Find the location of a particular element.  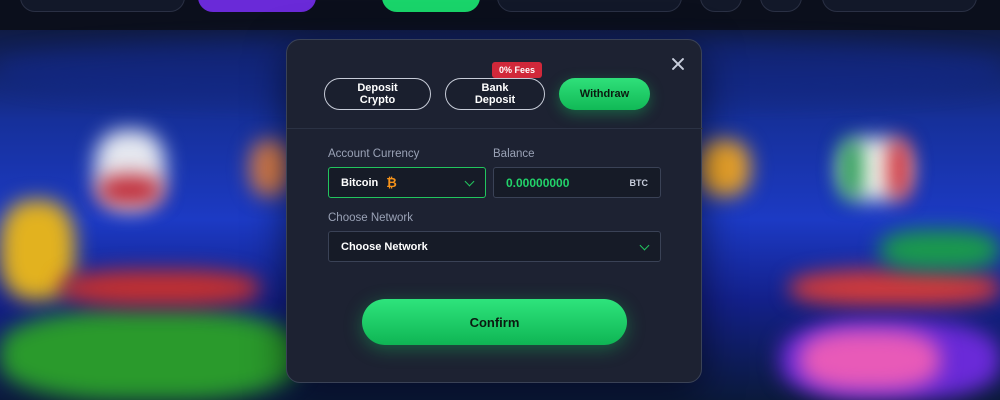

tab-label: Withdraw is located at coordinates (604, 94).